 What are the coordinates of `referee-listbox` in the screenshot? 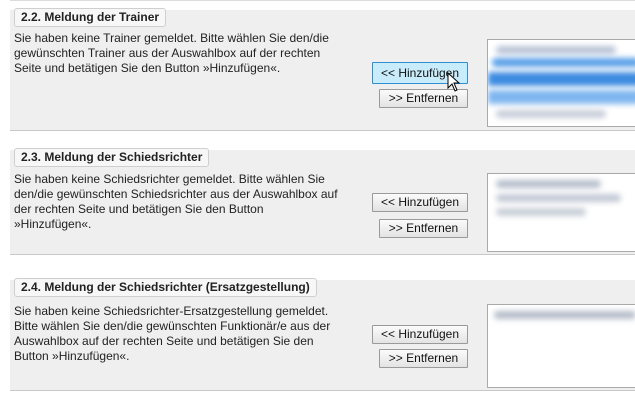 It's located at (561, 212).